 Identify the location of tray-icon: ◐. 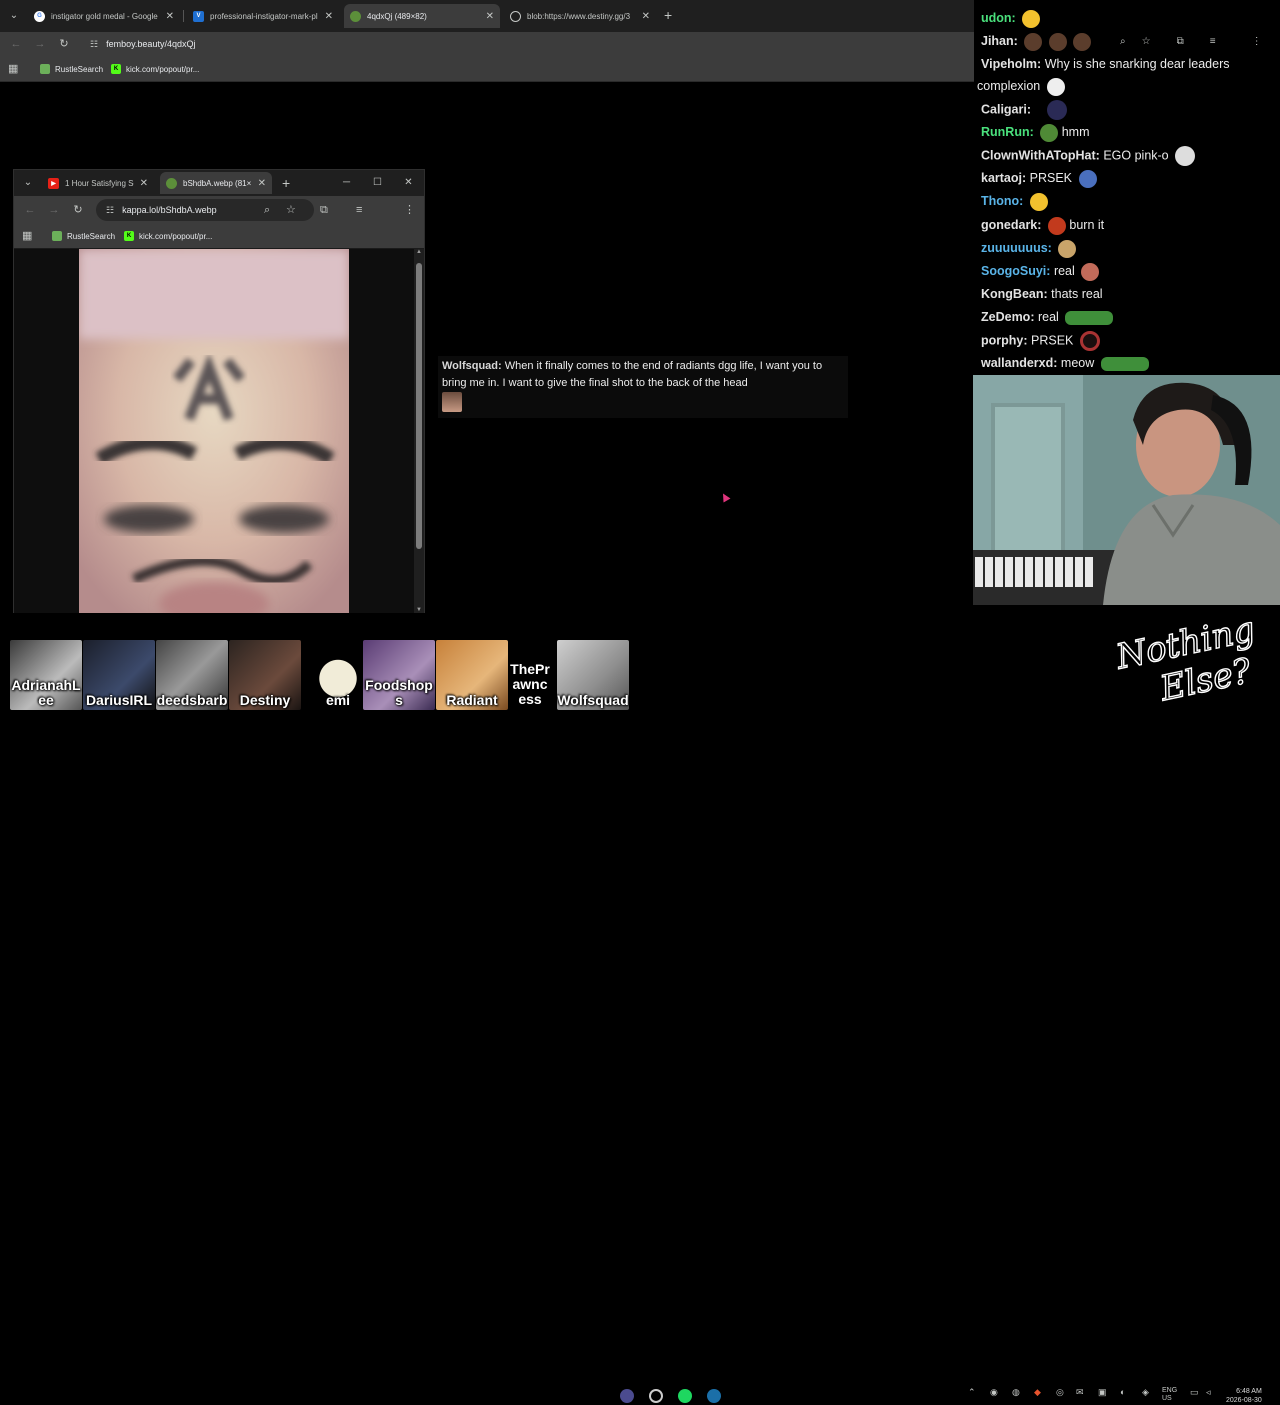
(1122, 1392).